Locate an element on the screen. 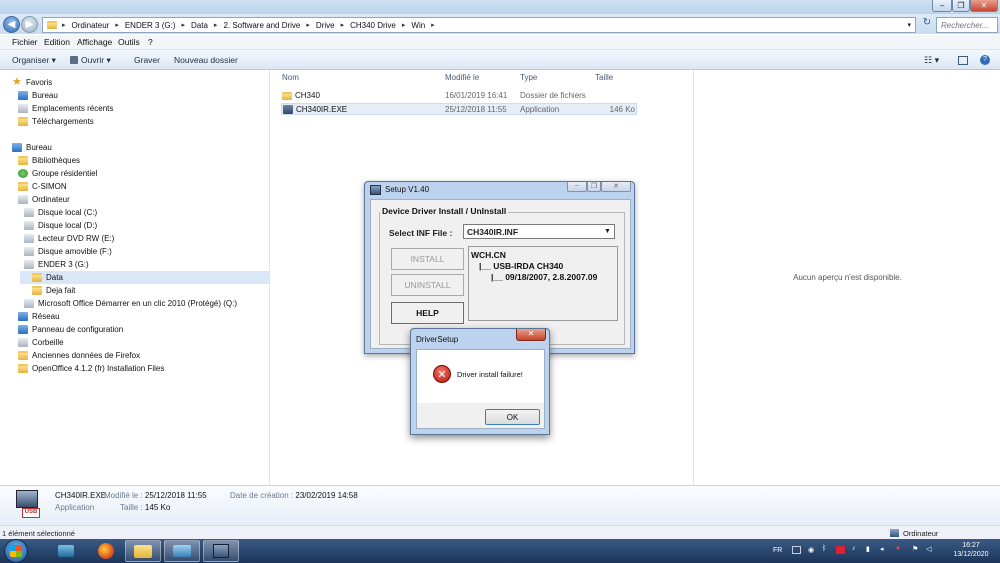 The width and height of the screenshot is (1000, 563). forward-button: ▶ is located at coordinates (29, 24).